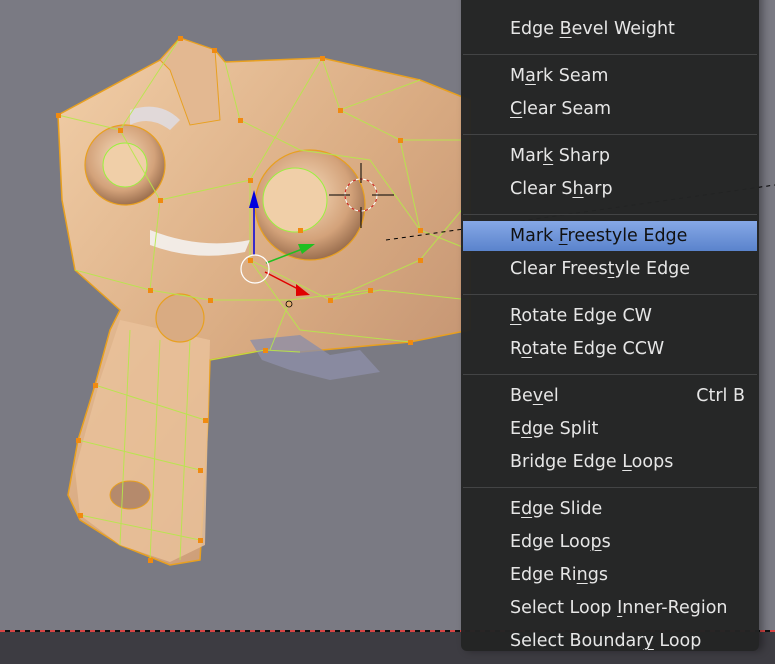  What do you see at coordinates (538, 396) in the screenshot?
I see `accelerator-key: v` at bounding box center [538, 396].